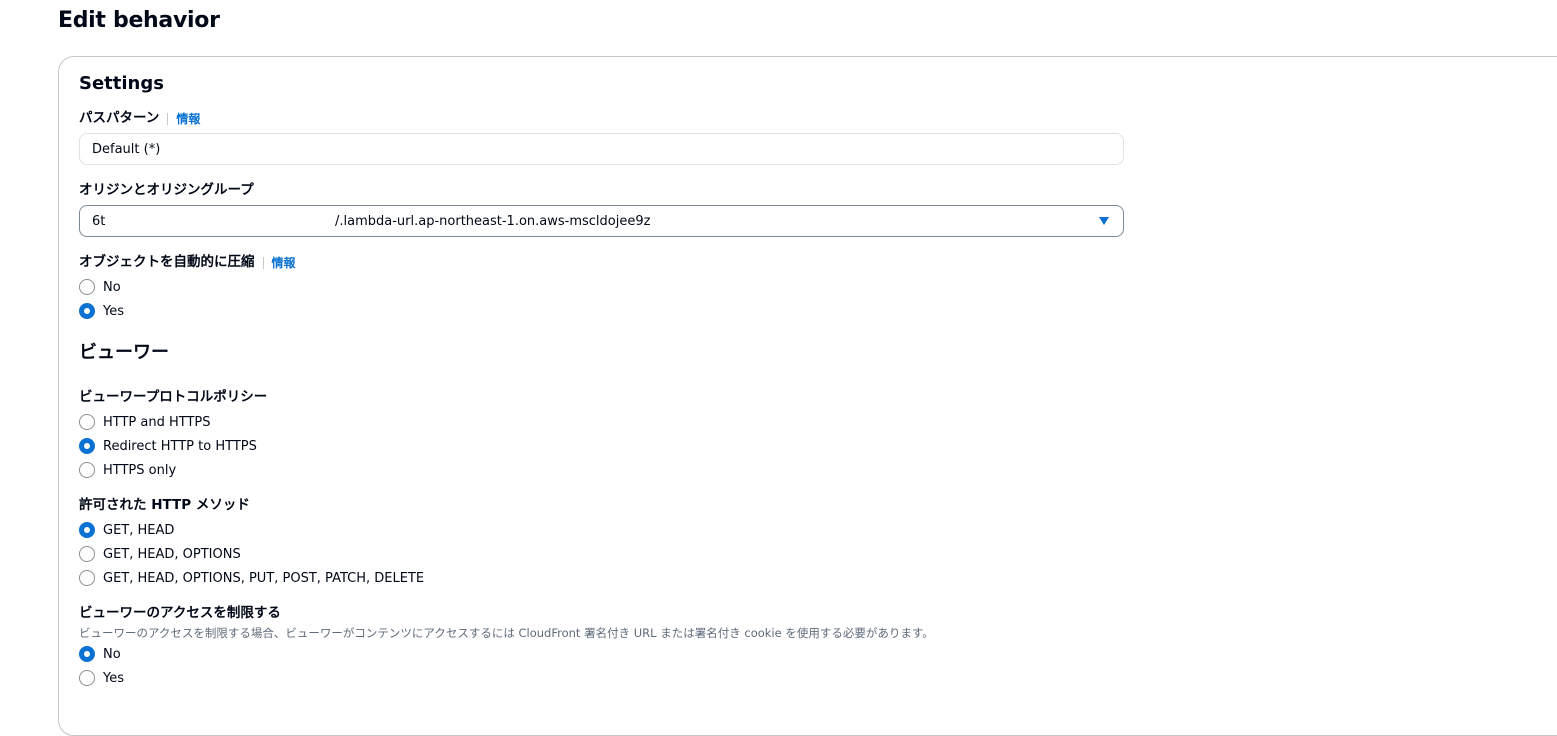 The height and width of the screenshot is (736, 1557). Describe the element at coordinates (126, 149) in the screenshot. I see `path-pattern-value: Default (*)` at that location.